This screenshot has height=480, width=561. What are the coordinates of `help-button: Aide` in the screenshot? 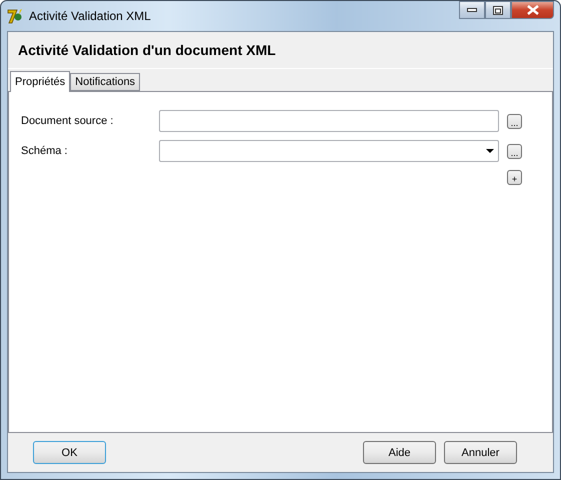 It's located at (399, 452).